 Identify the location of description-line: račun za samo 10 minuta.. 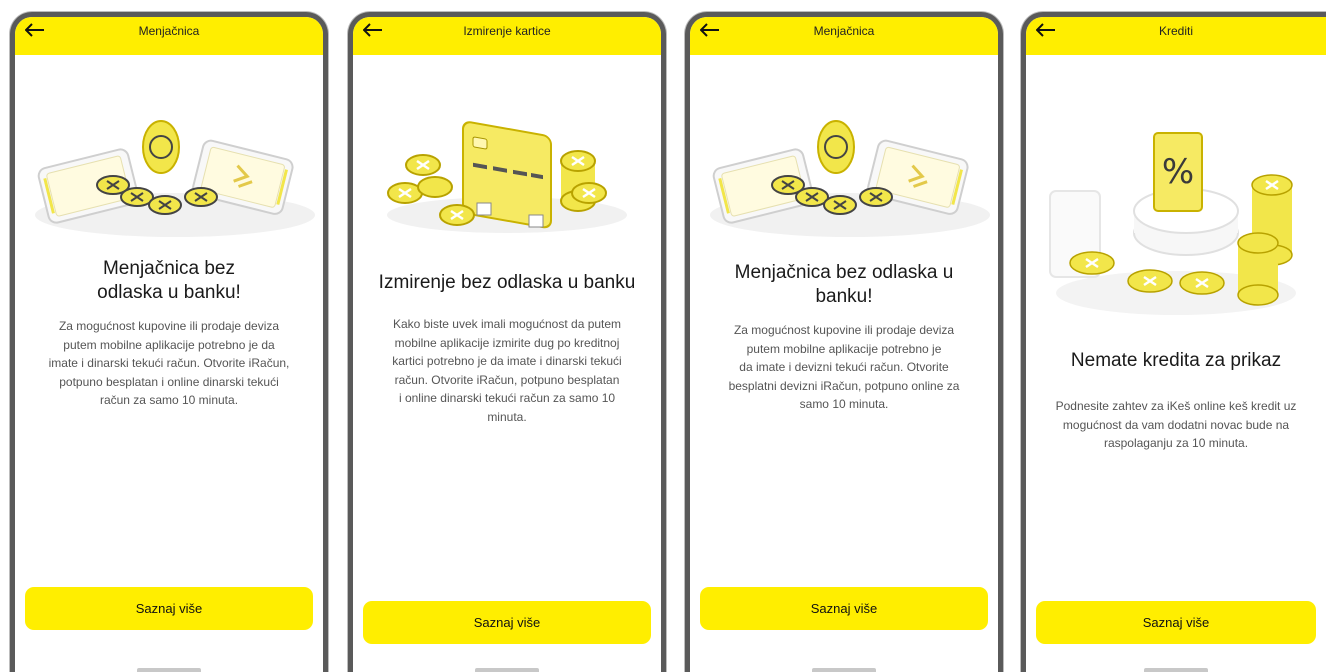
(169, 400).